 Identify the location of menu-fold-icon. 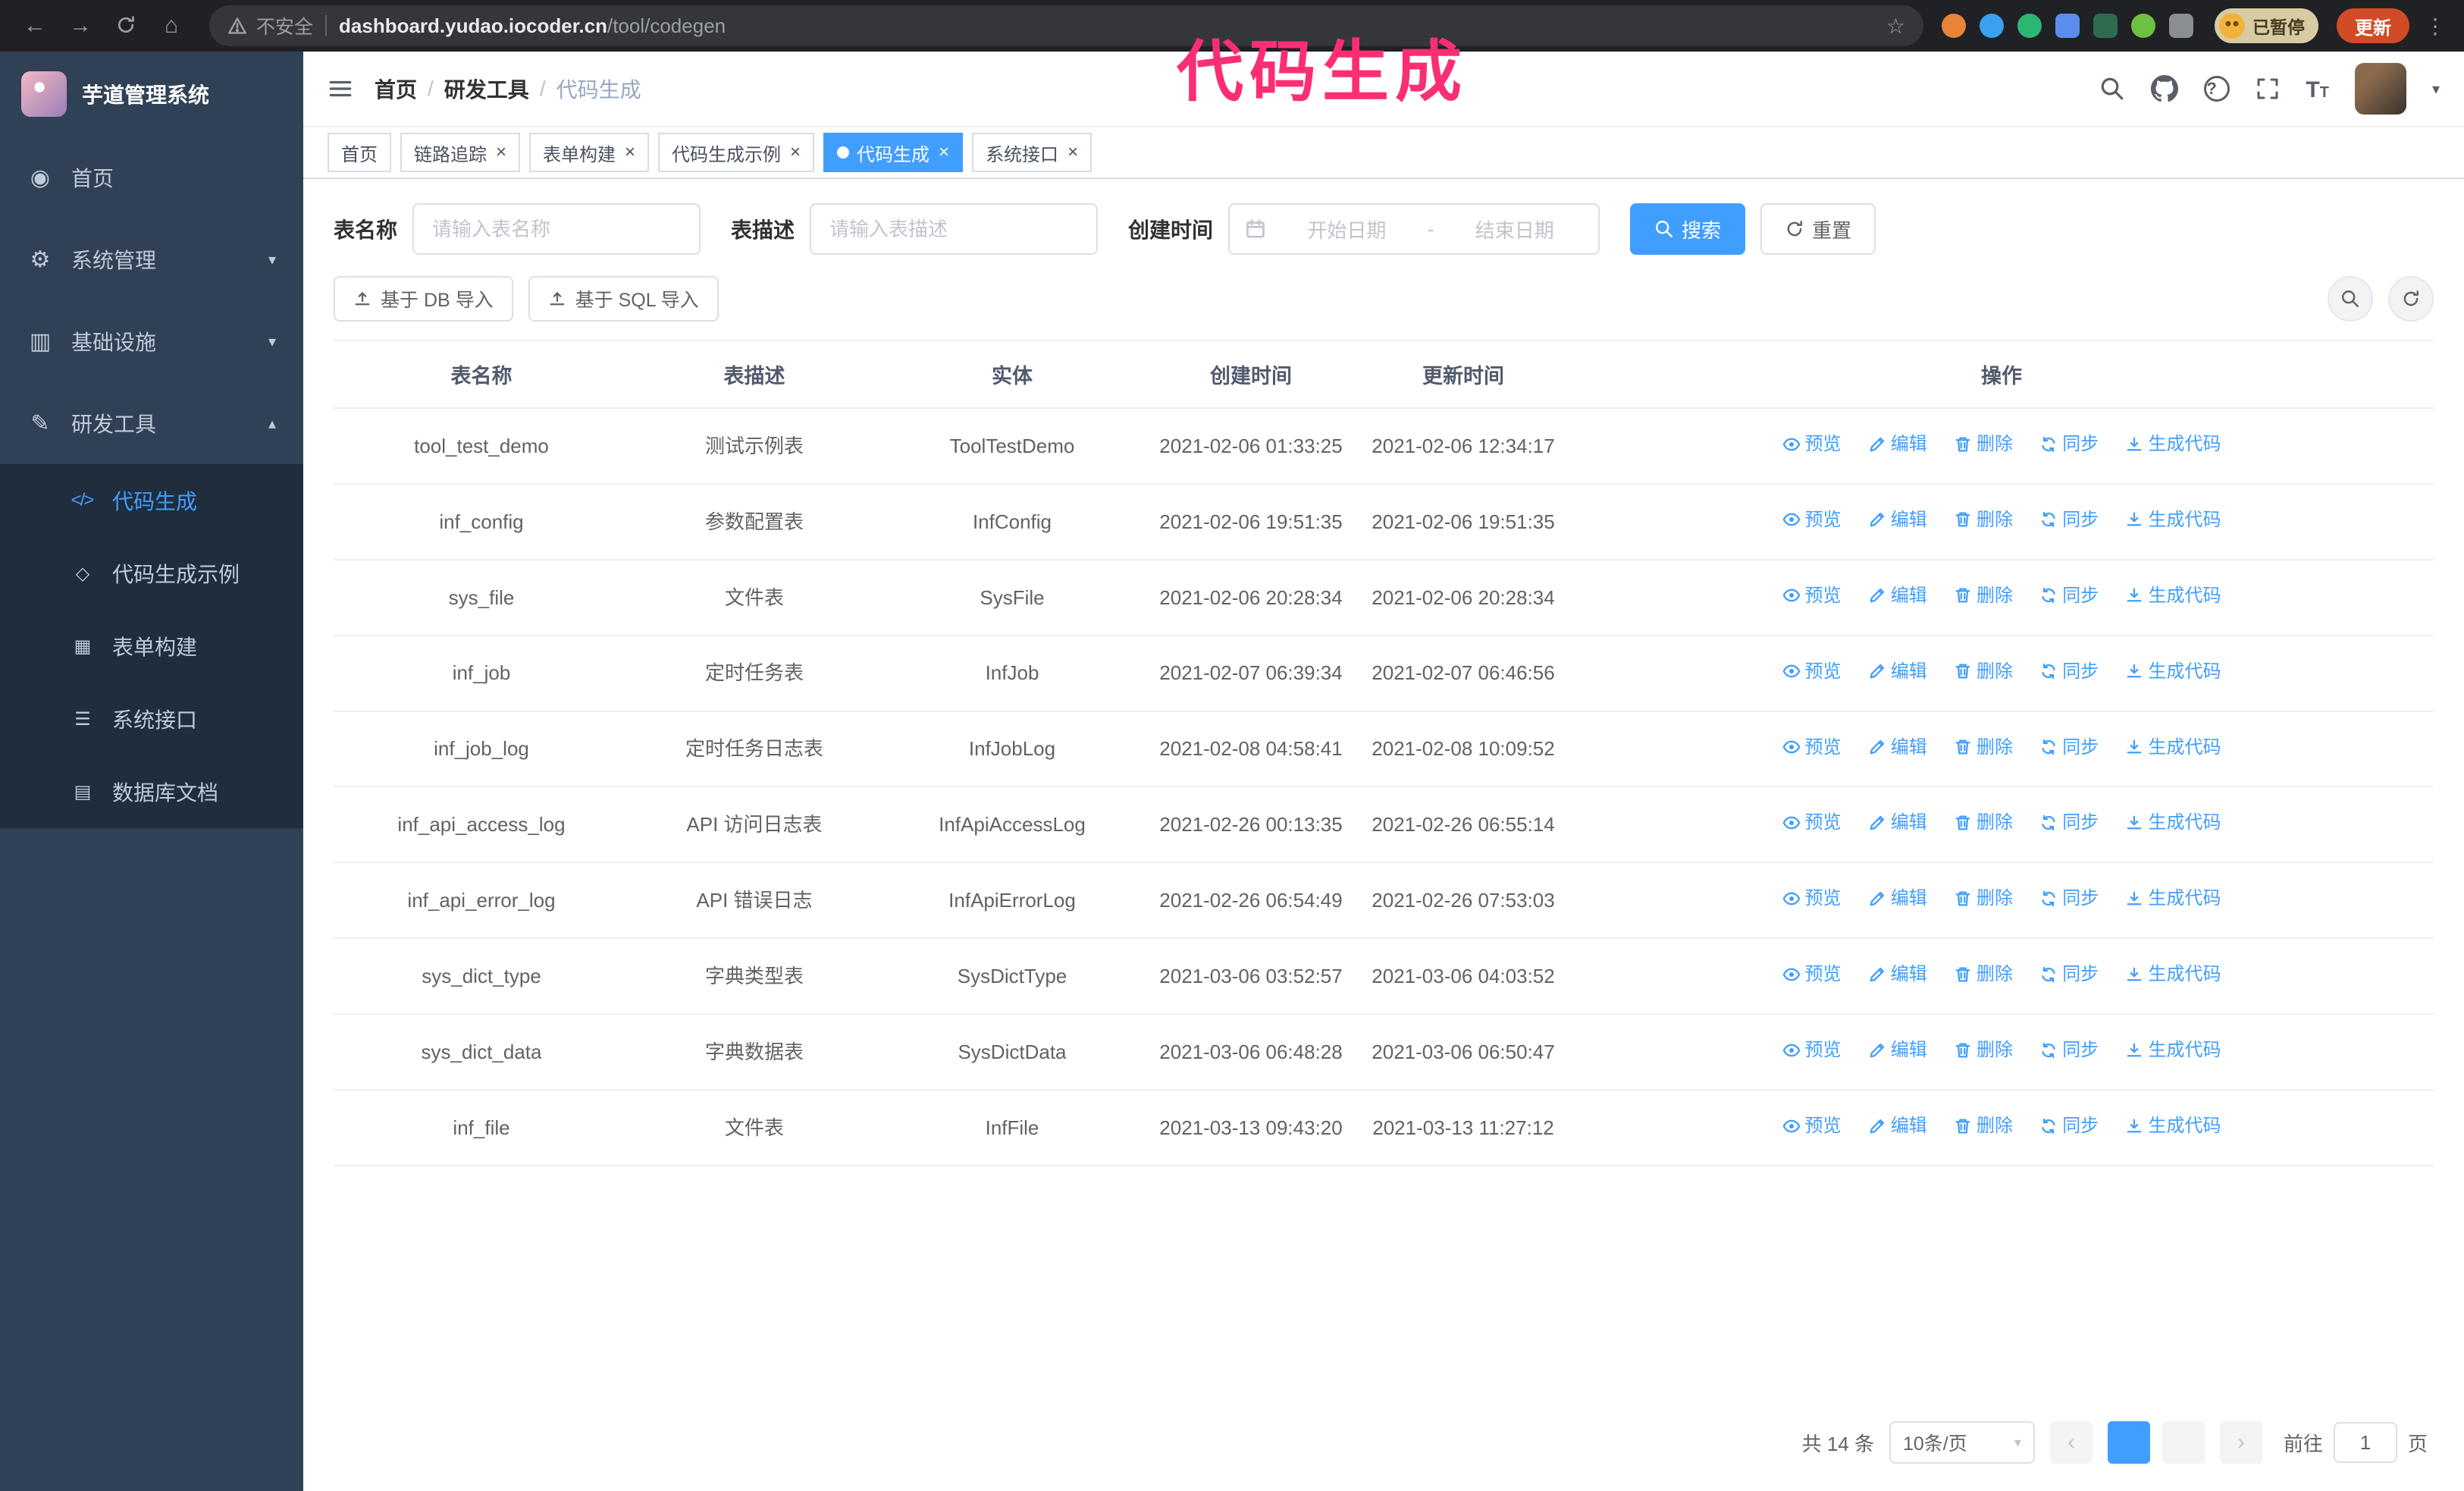
(340, 89).